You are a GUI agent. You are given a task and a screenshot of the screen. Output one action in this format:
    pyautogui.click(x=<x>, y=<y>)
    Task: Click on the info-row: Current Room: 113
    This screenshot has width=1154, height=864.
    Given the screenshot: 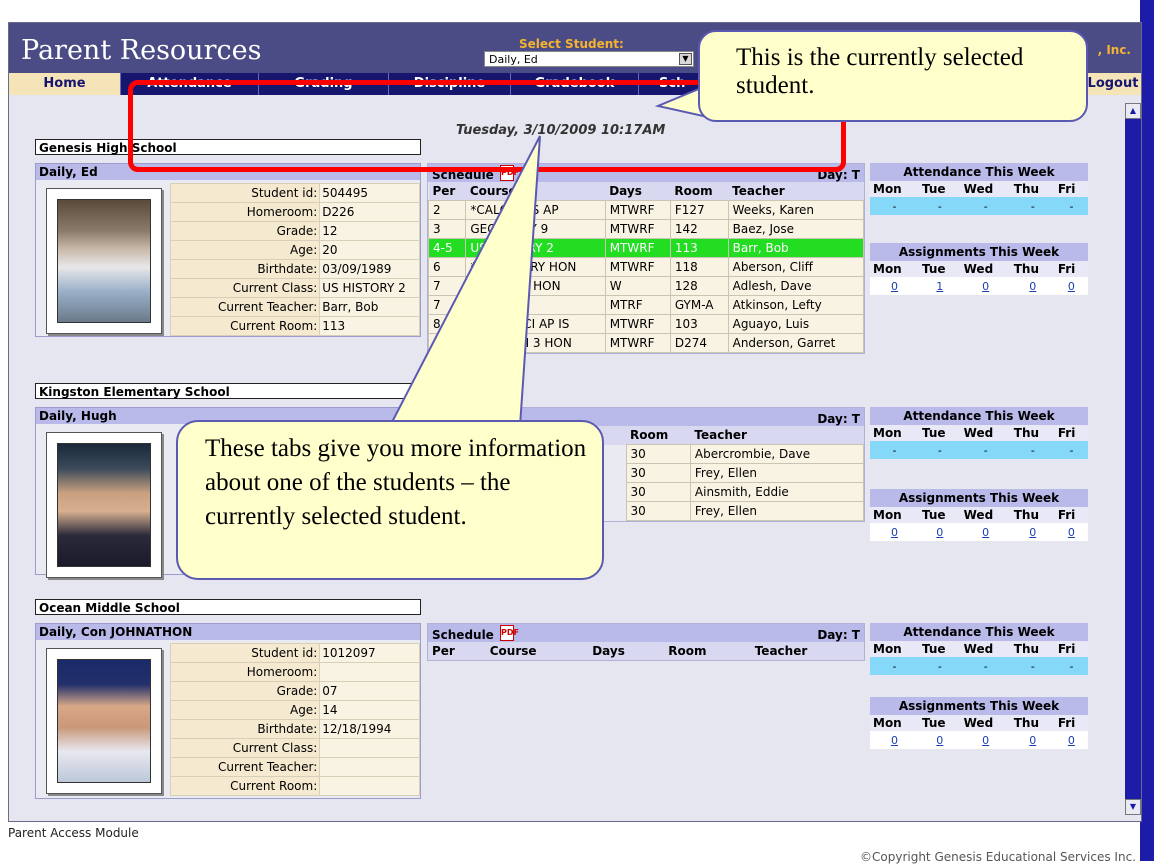 What is the action you would take?
    pyautogui.click(x=294, y=326)
    